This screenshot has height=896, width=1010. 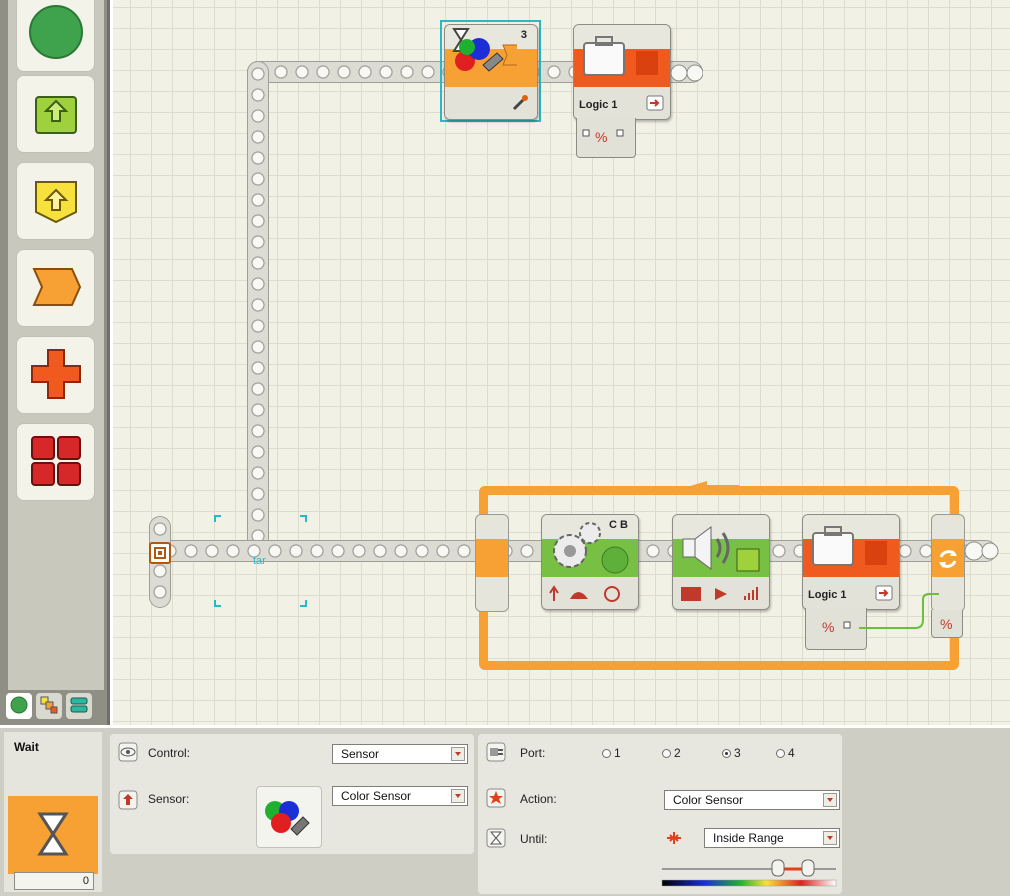 I want to click on logic-data-hub-top: %, so click(x=606, y=138).